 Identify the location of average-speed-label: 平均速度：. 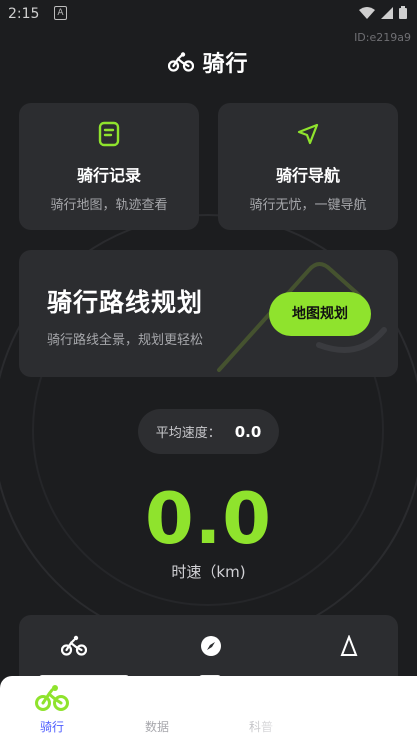
(188, 433).